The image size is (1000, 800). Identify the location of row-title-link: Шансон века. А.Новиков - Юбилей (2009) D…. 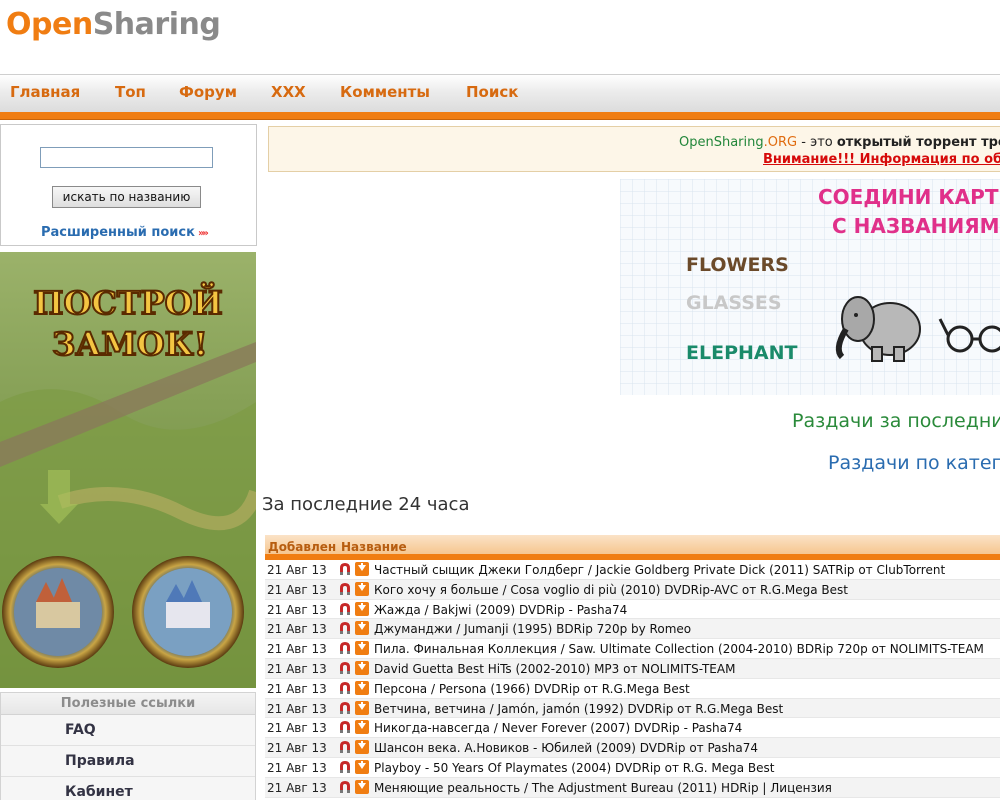
(566, 748).